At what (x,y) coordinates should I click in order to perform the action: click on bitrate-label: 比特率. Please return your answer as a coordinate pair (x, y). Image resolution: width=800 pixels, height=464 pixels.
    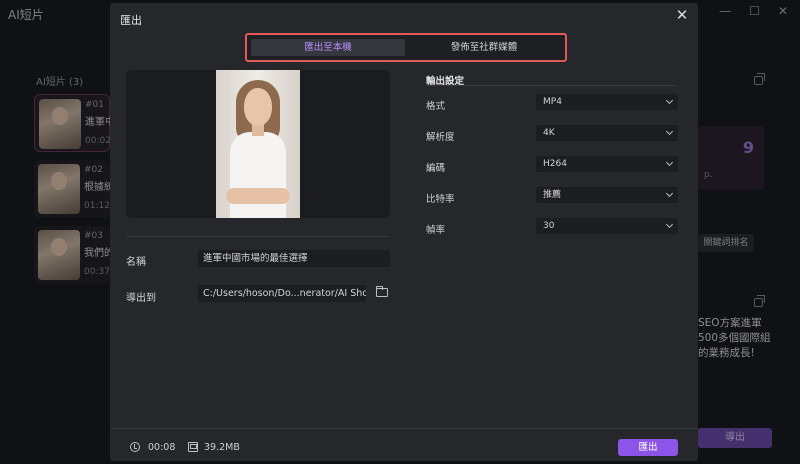
    Looking at the image, I should click on (440, 199).